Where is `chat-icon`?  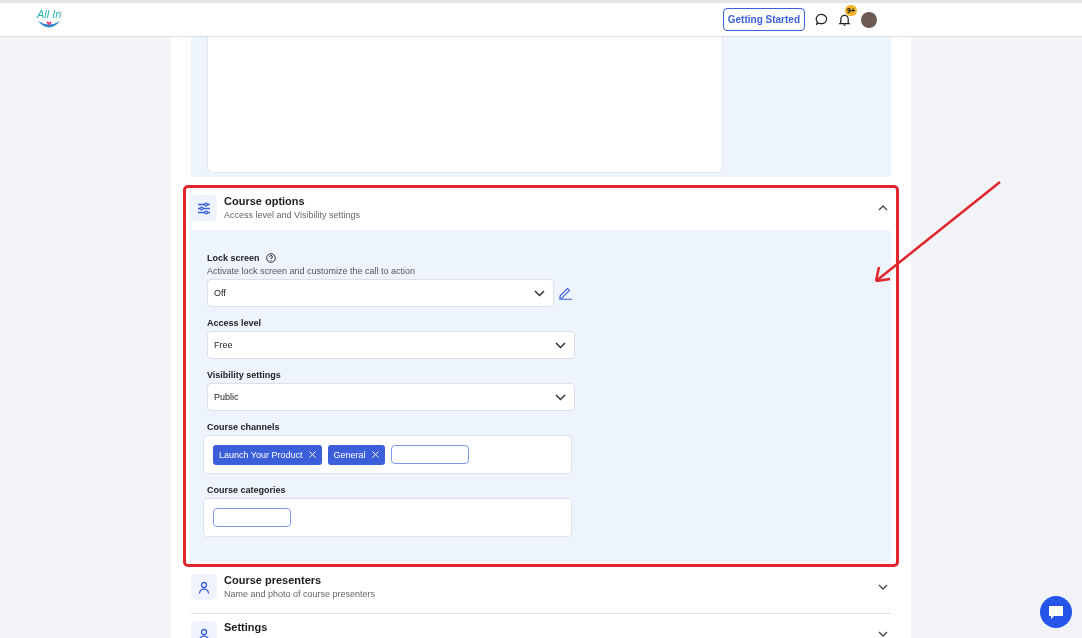
chat-icon is located at coordinates (821, 19).